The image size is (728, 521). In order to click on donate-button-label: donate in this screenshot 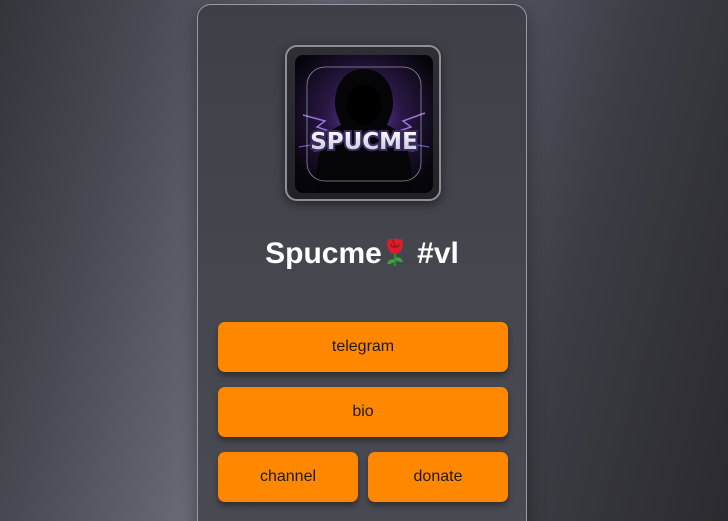, I will do `click(438, 476)`.